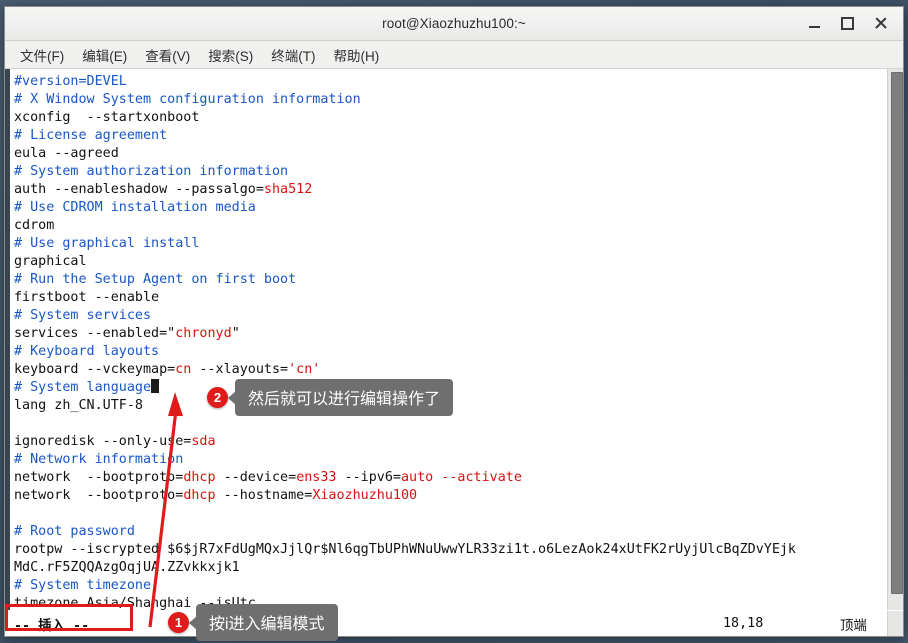 Image resolution: width=908 pixels, height=643 pixels. What do you see at coordinates (95, 333) in the screenshot?
I see `terminal-text-span: services --enabled="` at bounding box center [95, 333].